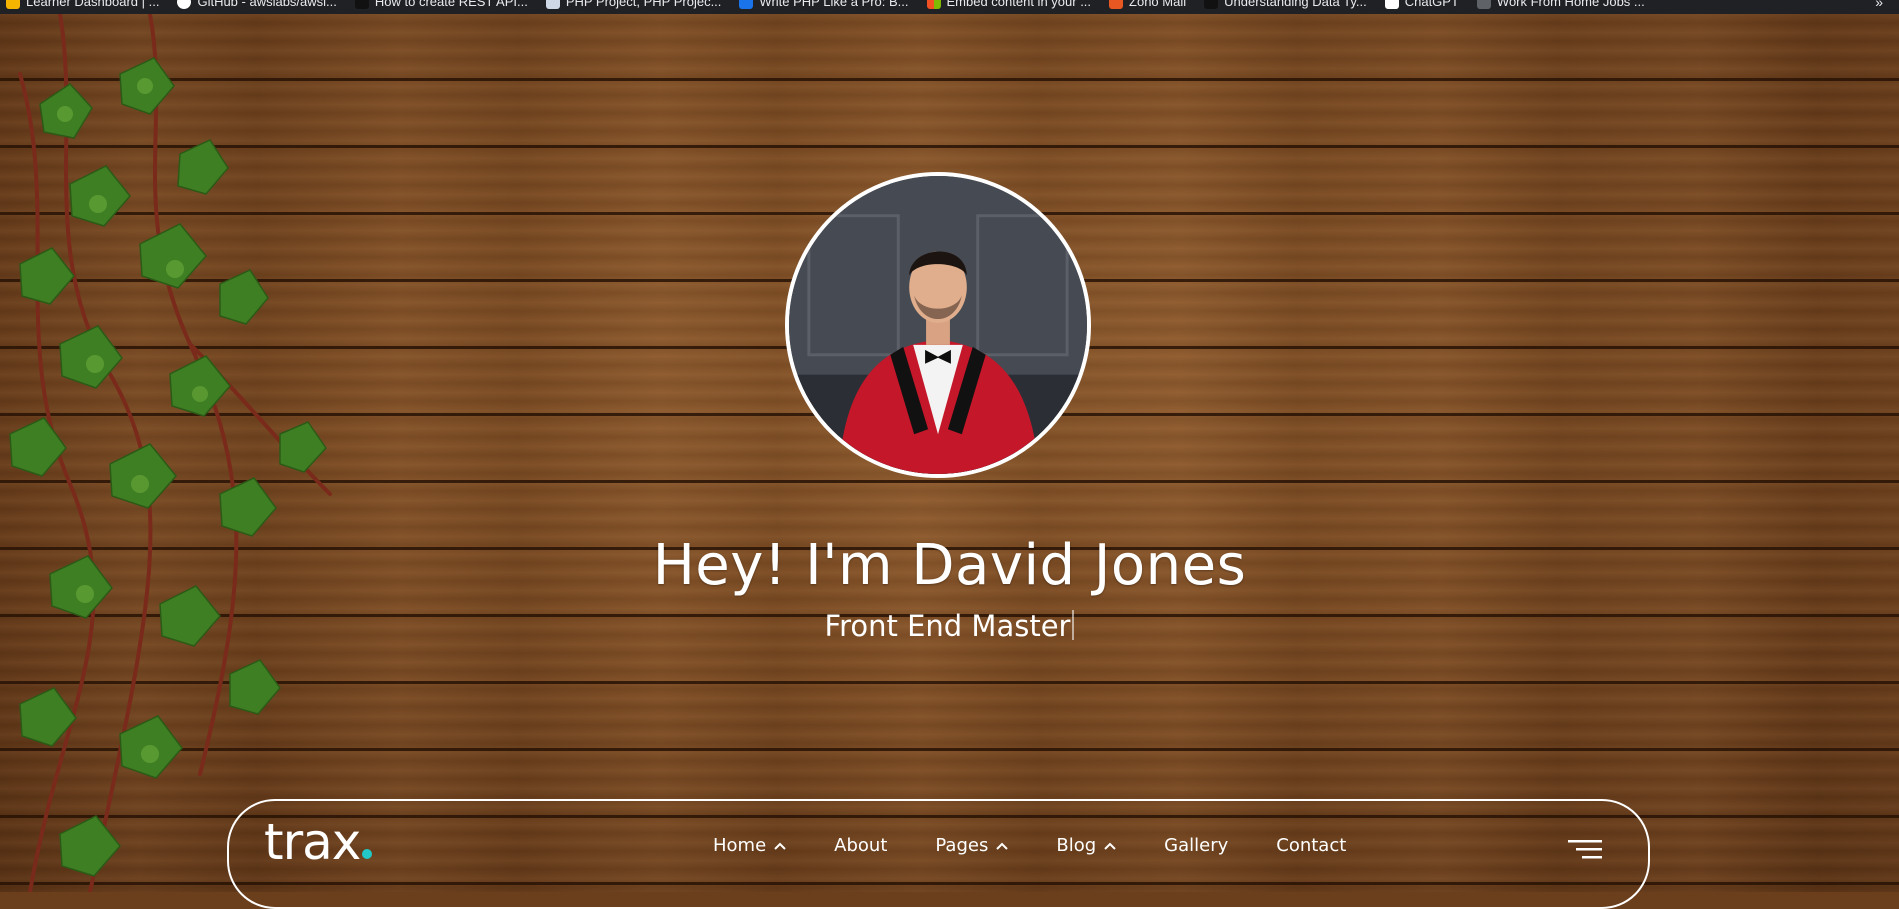  I want to click on logo-text: trax, so click(312, 842).